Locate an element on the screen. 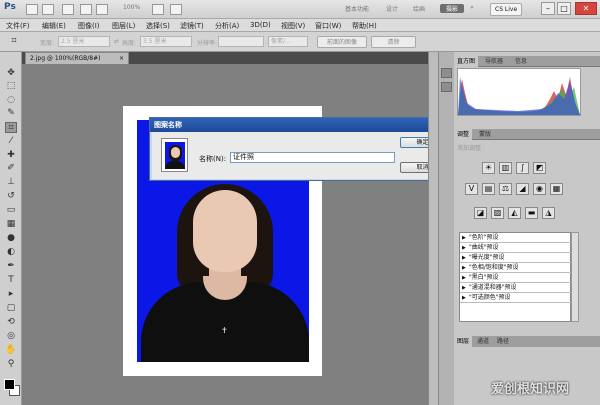  menu-view: 视图(V) is located at coordinates (293, 26).